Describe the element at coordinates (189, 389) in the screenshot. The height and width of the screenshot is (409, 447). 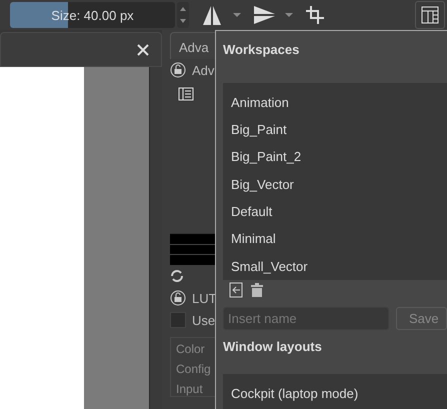
I see `setting-label: Input` at that location.